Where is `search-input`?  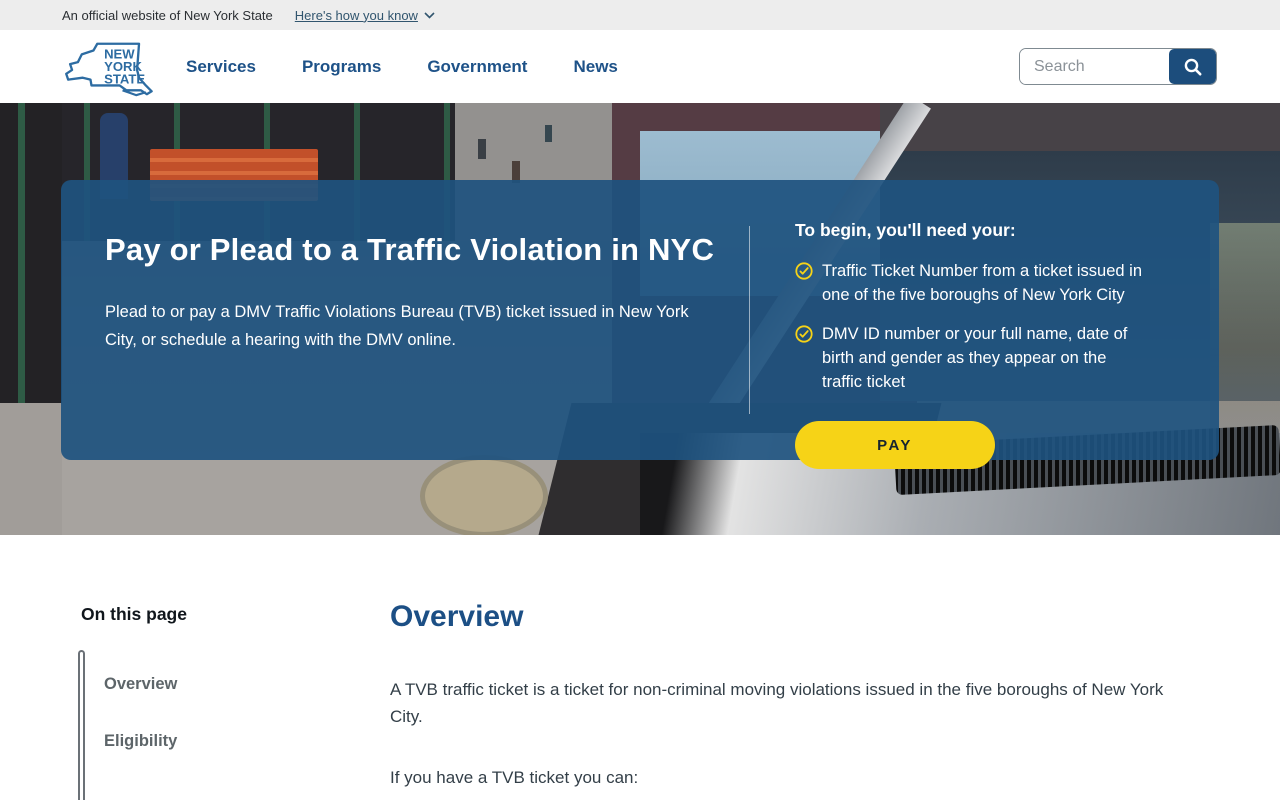 search-input is located at coordinates (1094, 66).